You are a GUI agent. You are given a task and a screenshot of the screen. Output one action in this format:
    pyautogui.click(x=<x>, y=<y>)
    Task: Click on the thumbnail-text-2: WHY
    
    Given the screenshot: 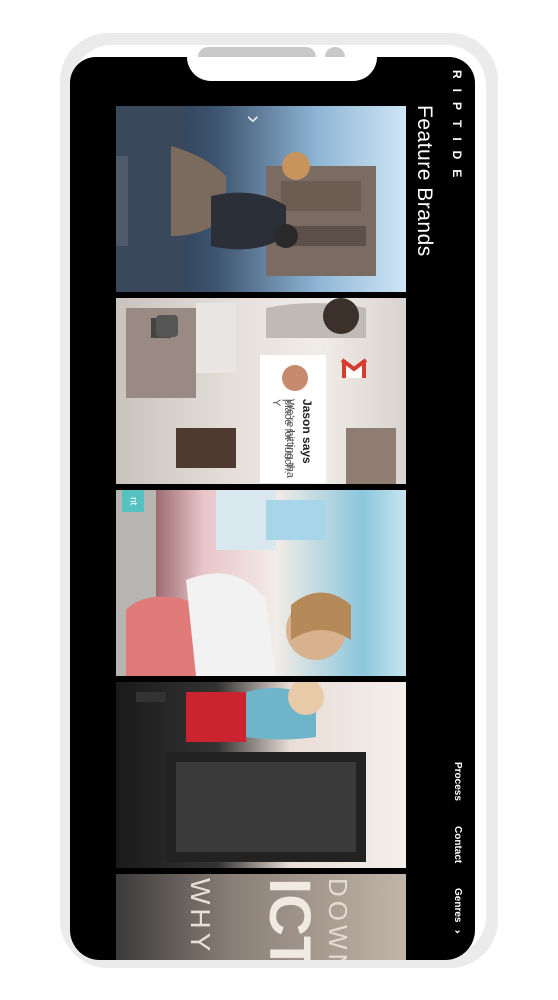 What is the action you would take?
    pyautogui.click(x=200, y=917)
    